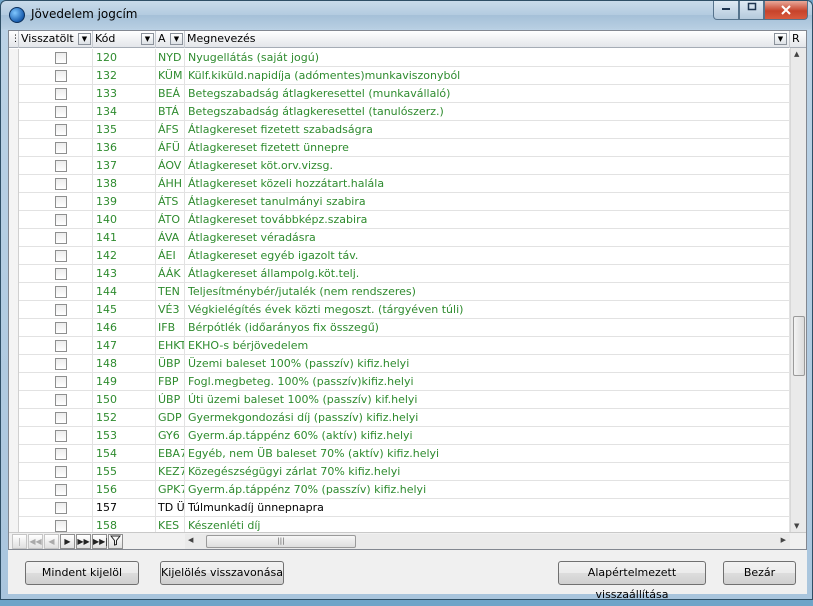  I want to click on table-row: 135ÁFSÁtlagkereset fizetett szabadságra1, so click(407, 130).